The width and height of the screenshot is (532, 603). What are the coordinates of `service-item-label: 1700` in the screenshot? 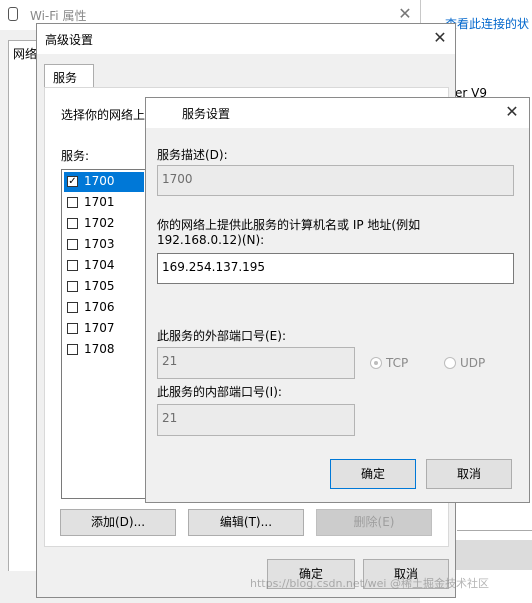 It's located at (99, 181).